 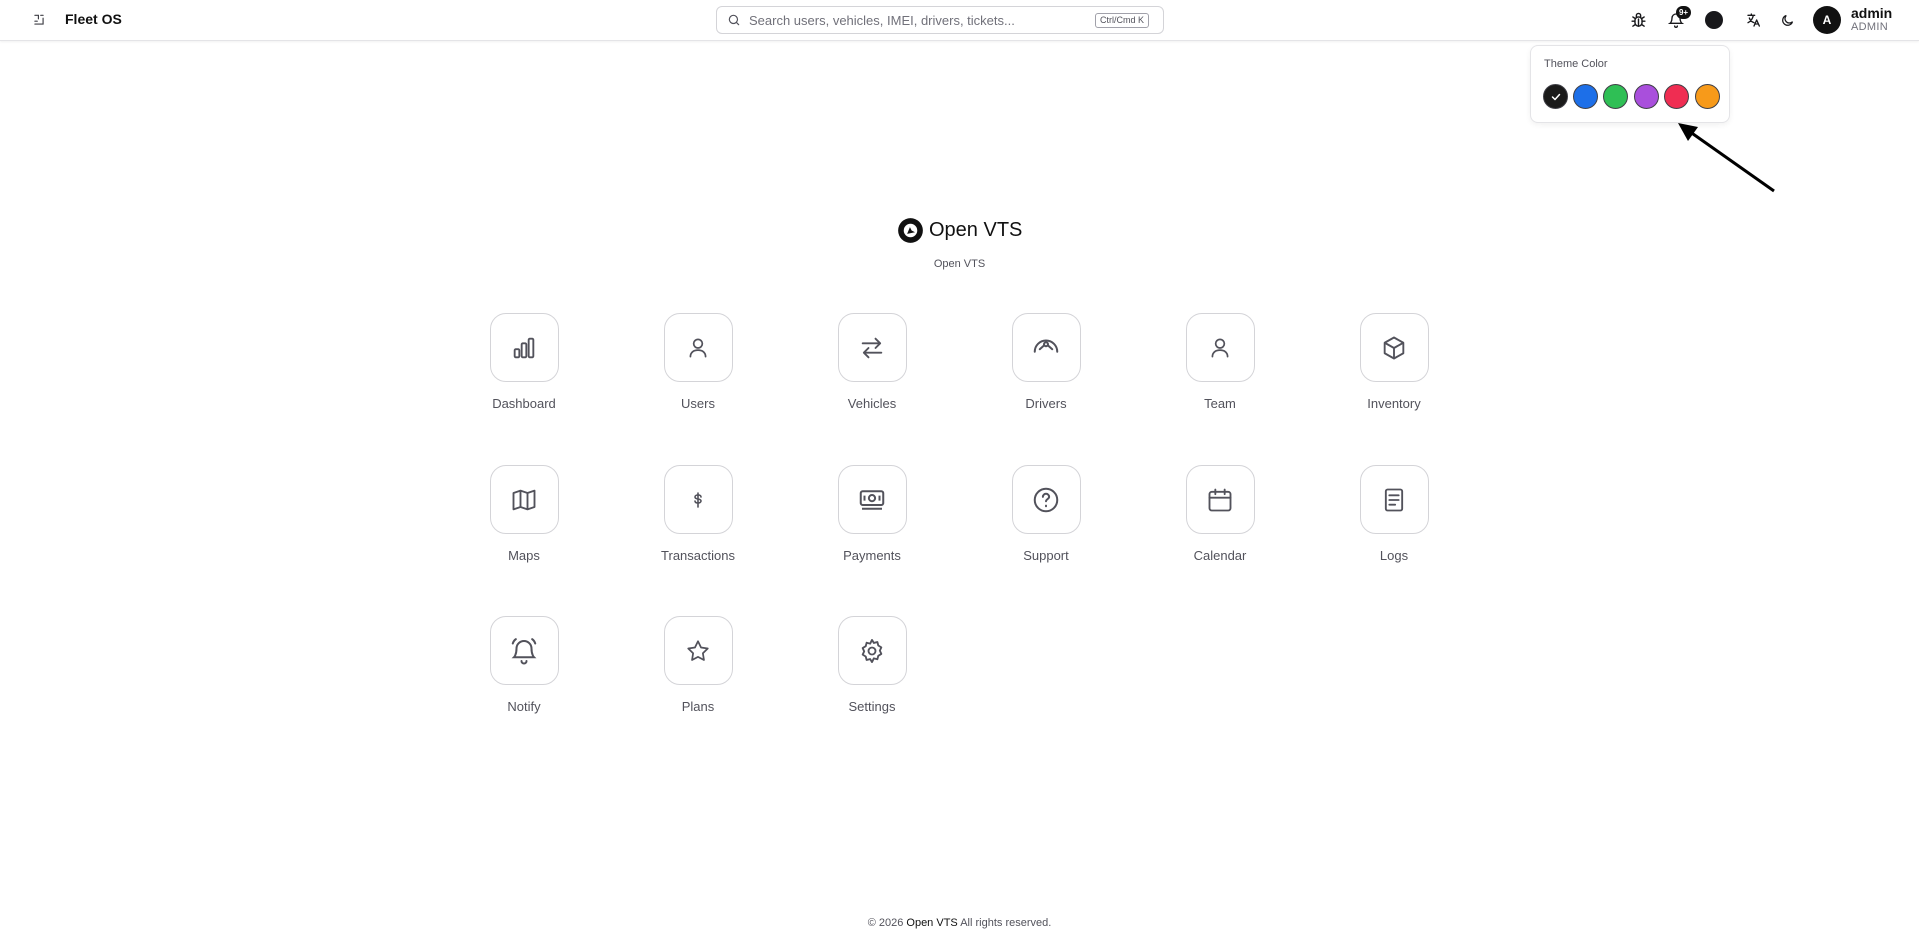 I want to click on app-tile-team: Team, so click(x=1220, y=362).